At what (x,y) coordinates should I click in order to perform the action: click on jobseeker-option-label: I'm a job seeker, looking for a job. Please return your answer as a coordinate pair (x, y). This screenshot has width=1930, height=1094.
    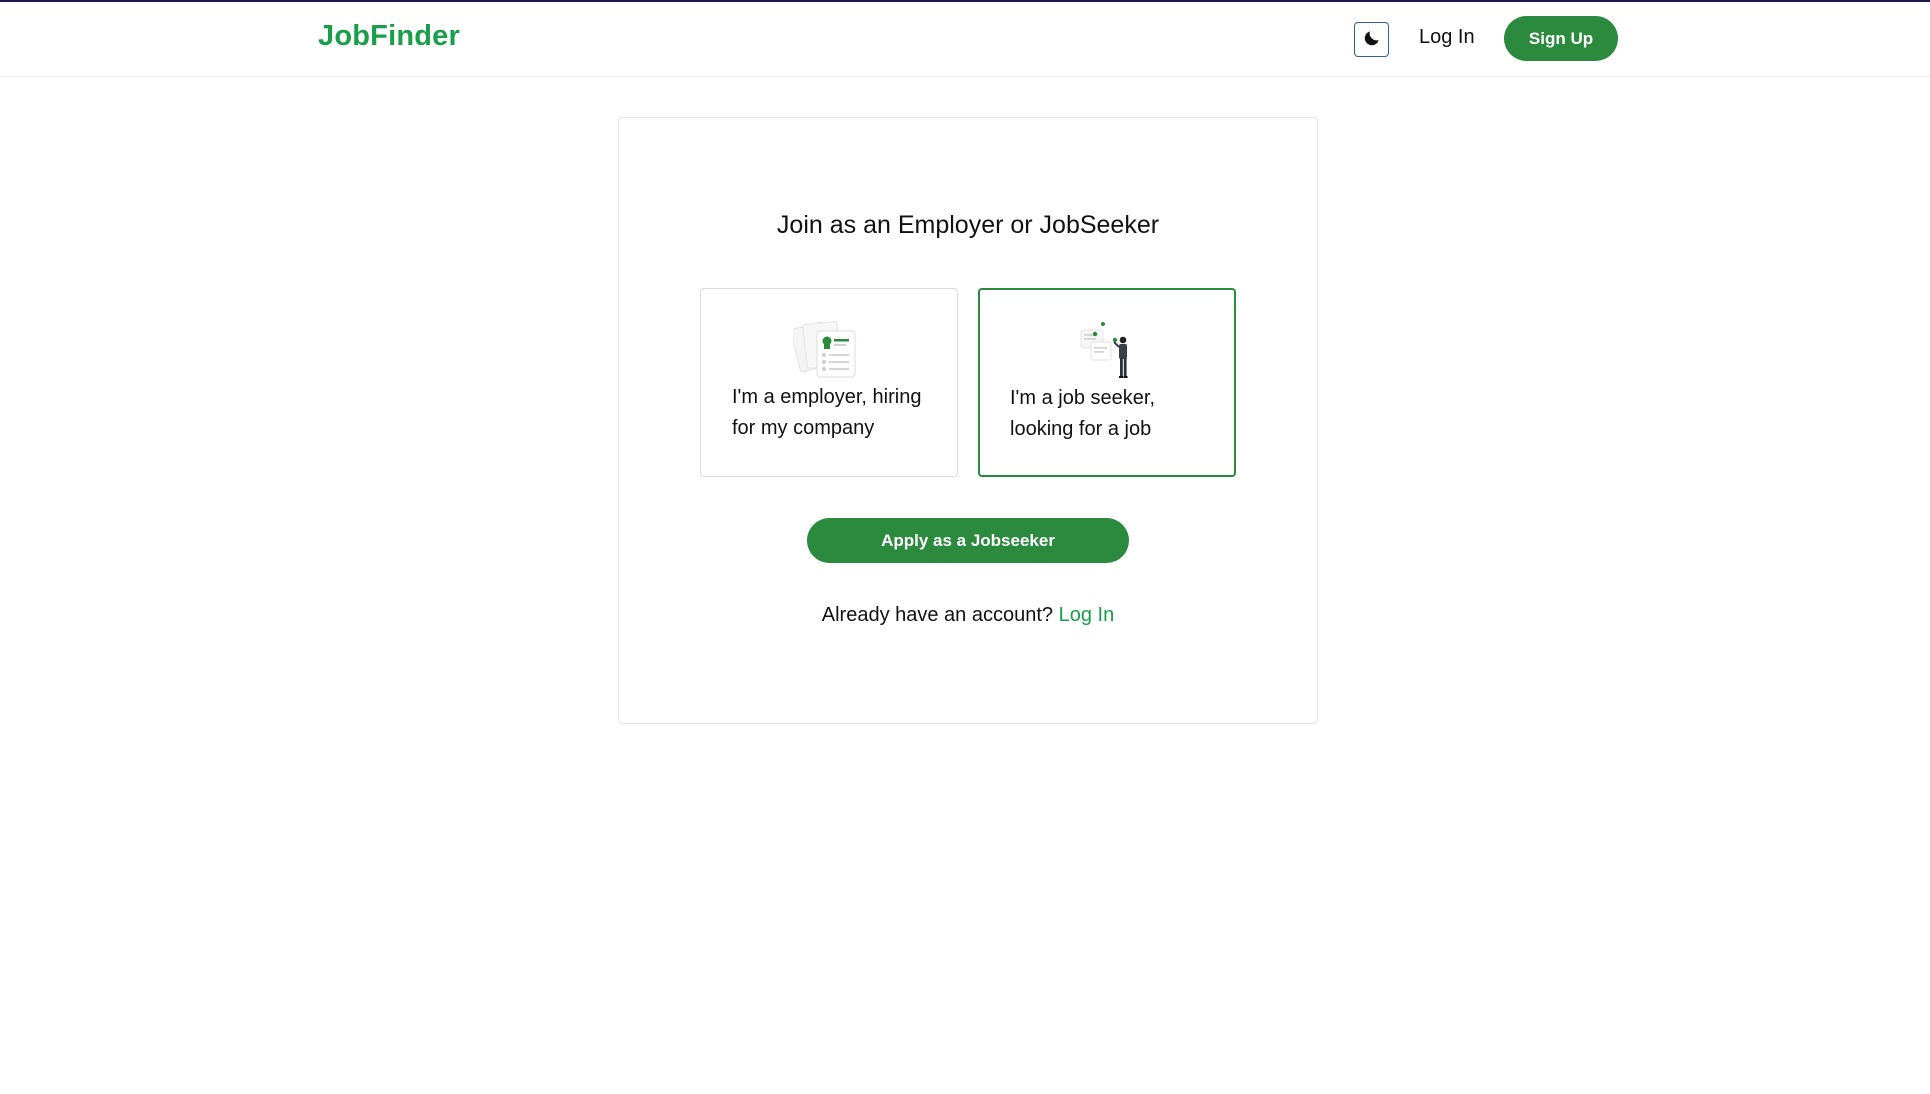
    Looking at the image, I should click on (1082, 413).